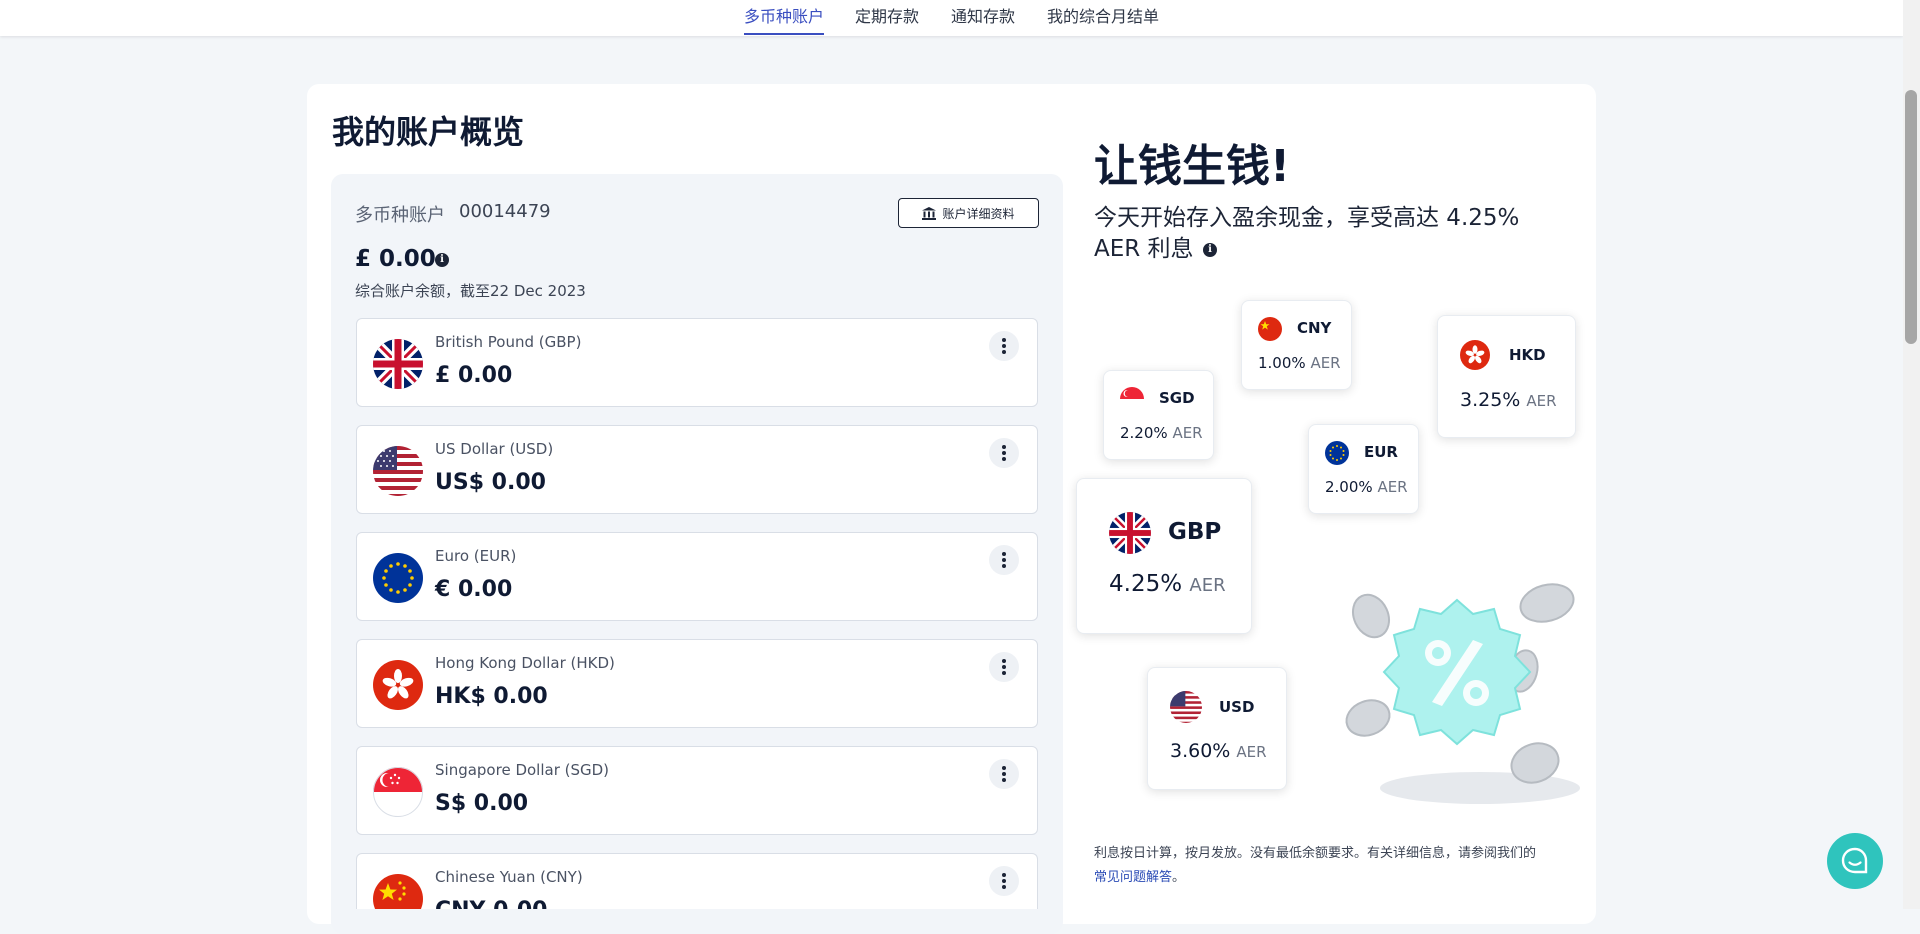 Image resolution: width=1920 pixels, height=934 pixels. Describe the element at coordinates (1103, 18) in the screenshot. I see `tab-monthly-statement: 我的综合月结单` at that location.